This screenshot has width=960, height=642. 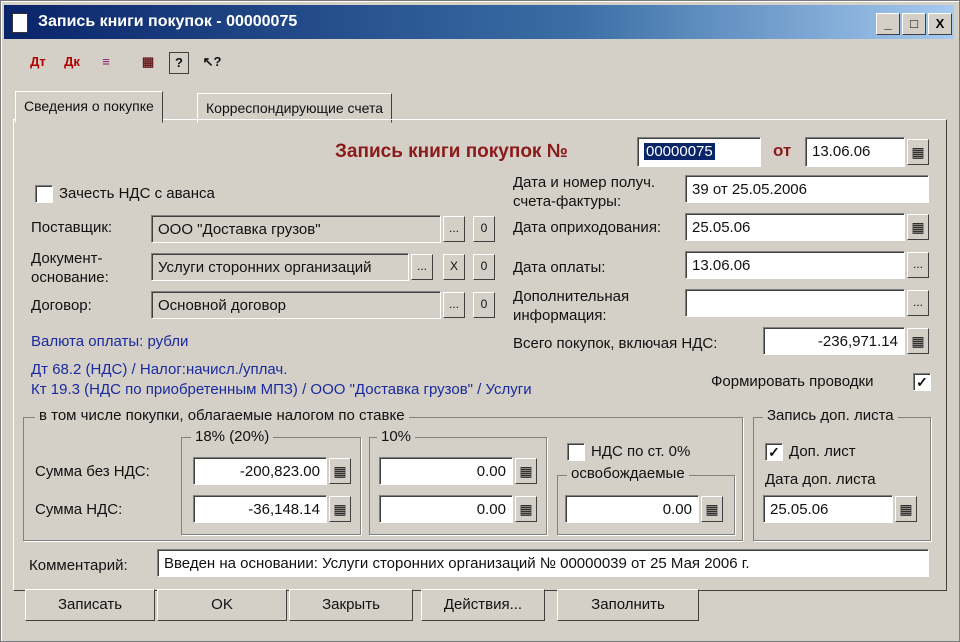 What do you see at coordinates (446, 509) in the screenshot?
I see `rate10-vat-field: 0.00` at bounding box center [446, 509].